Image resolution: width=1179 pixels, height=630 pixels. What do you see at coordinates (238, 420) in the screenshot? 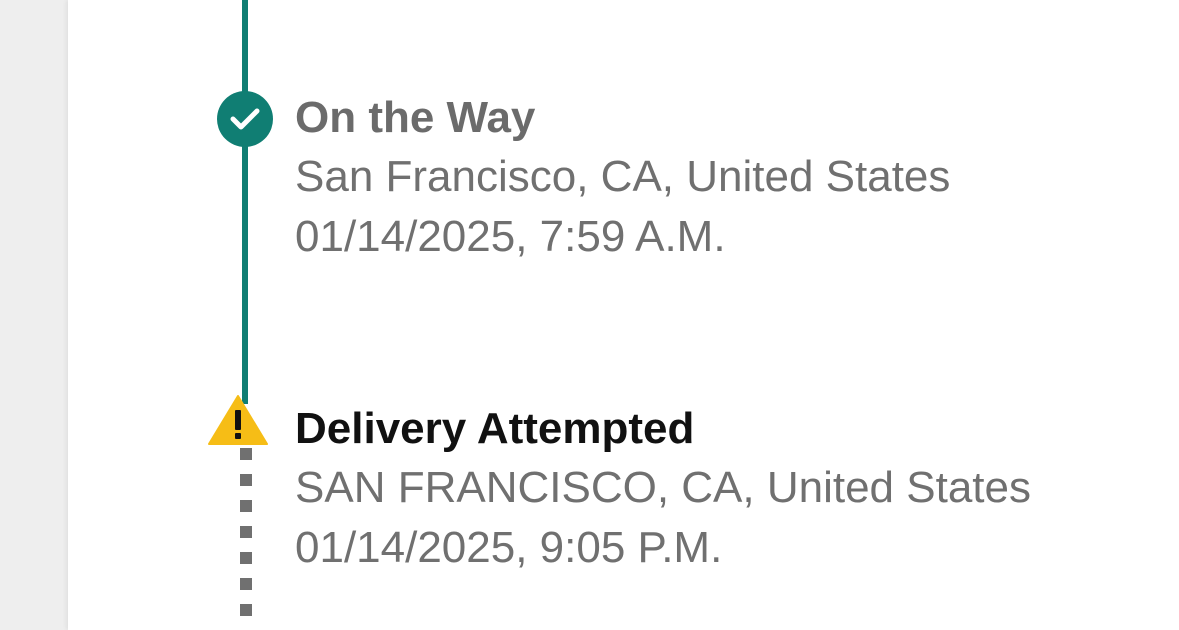
I see `warning-triangle-icon` at bounding box center [238, 420].